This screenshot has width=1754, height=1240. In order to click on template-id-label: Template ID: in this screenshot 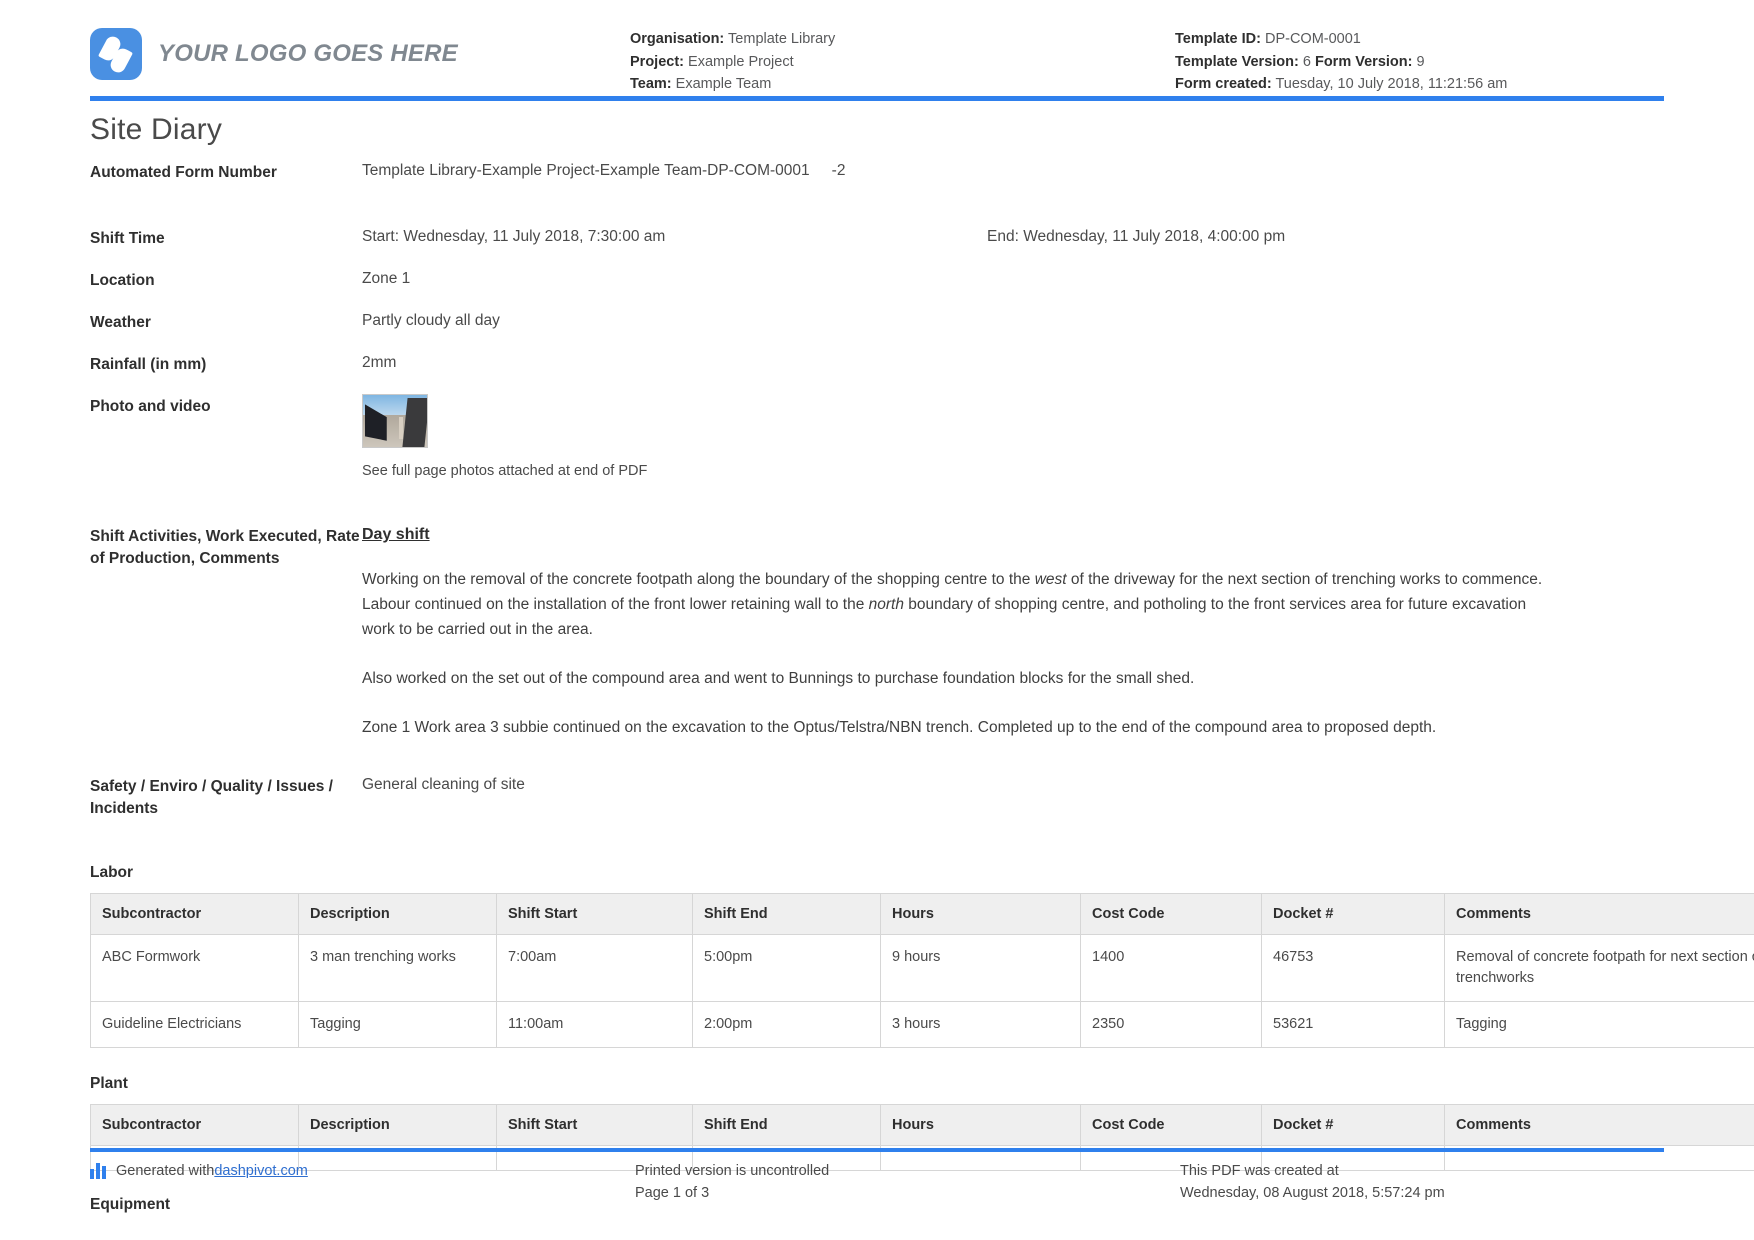, I will do `click(1218, 39)`.